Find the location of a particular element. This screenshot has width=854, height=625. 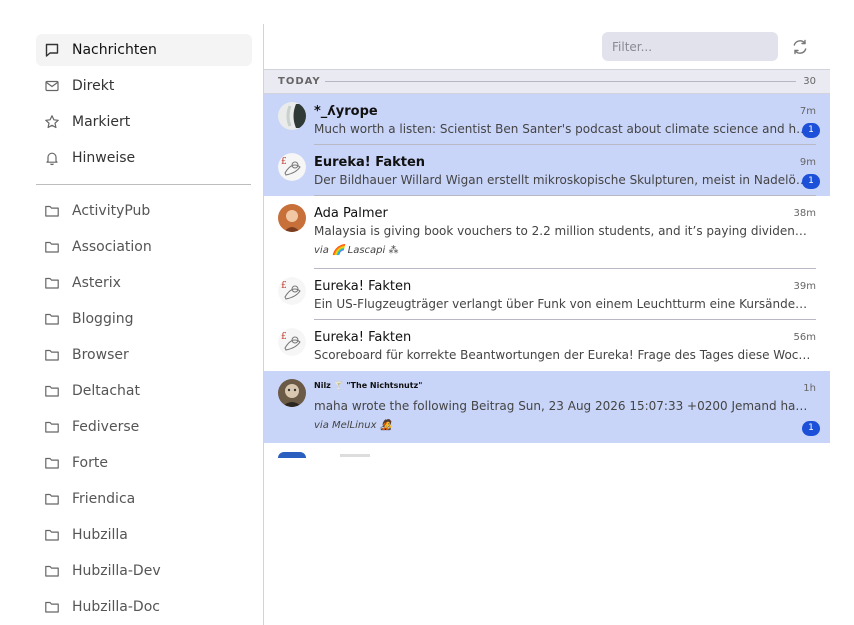

sidebar-item-label: Markiert is located at coordinates (101, 122).